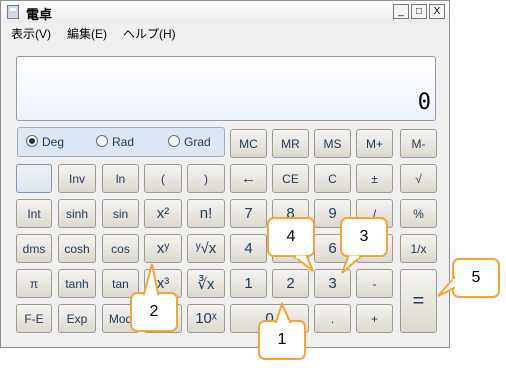 The image size is (506, 368). I want to click on menu-help: ヘルプ(H), so click(149, 33).